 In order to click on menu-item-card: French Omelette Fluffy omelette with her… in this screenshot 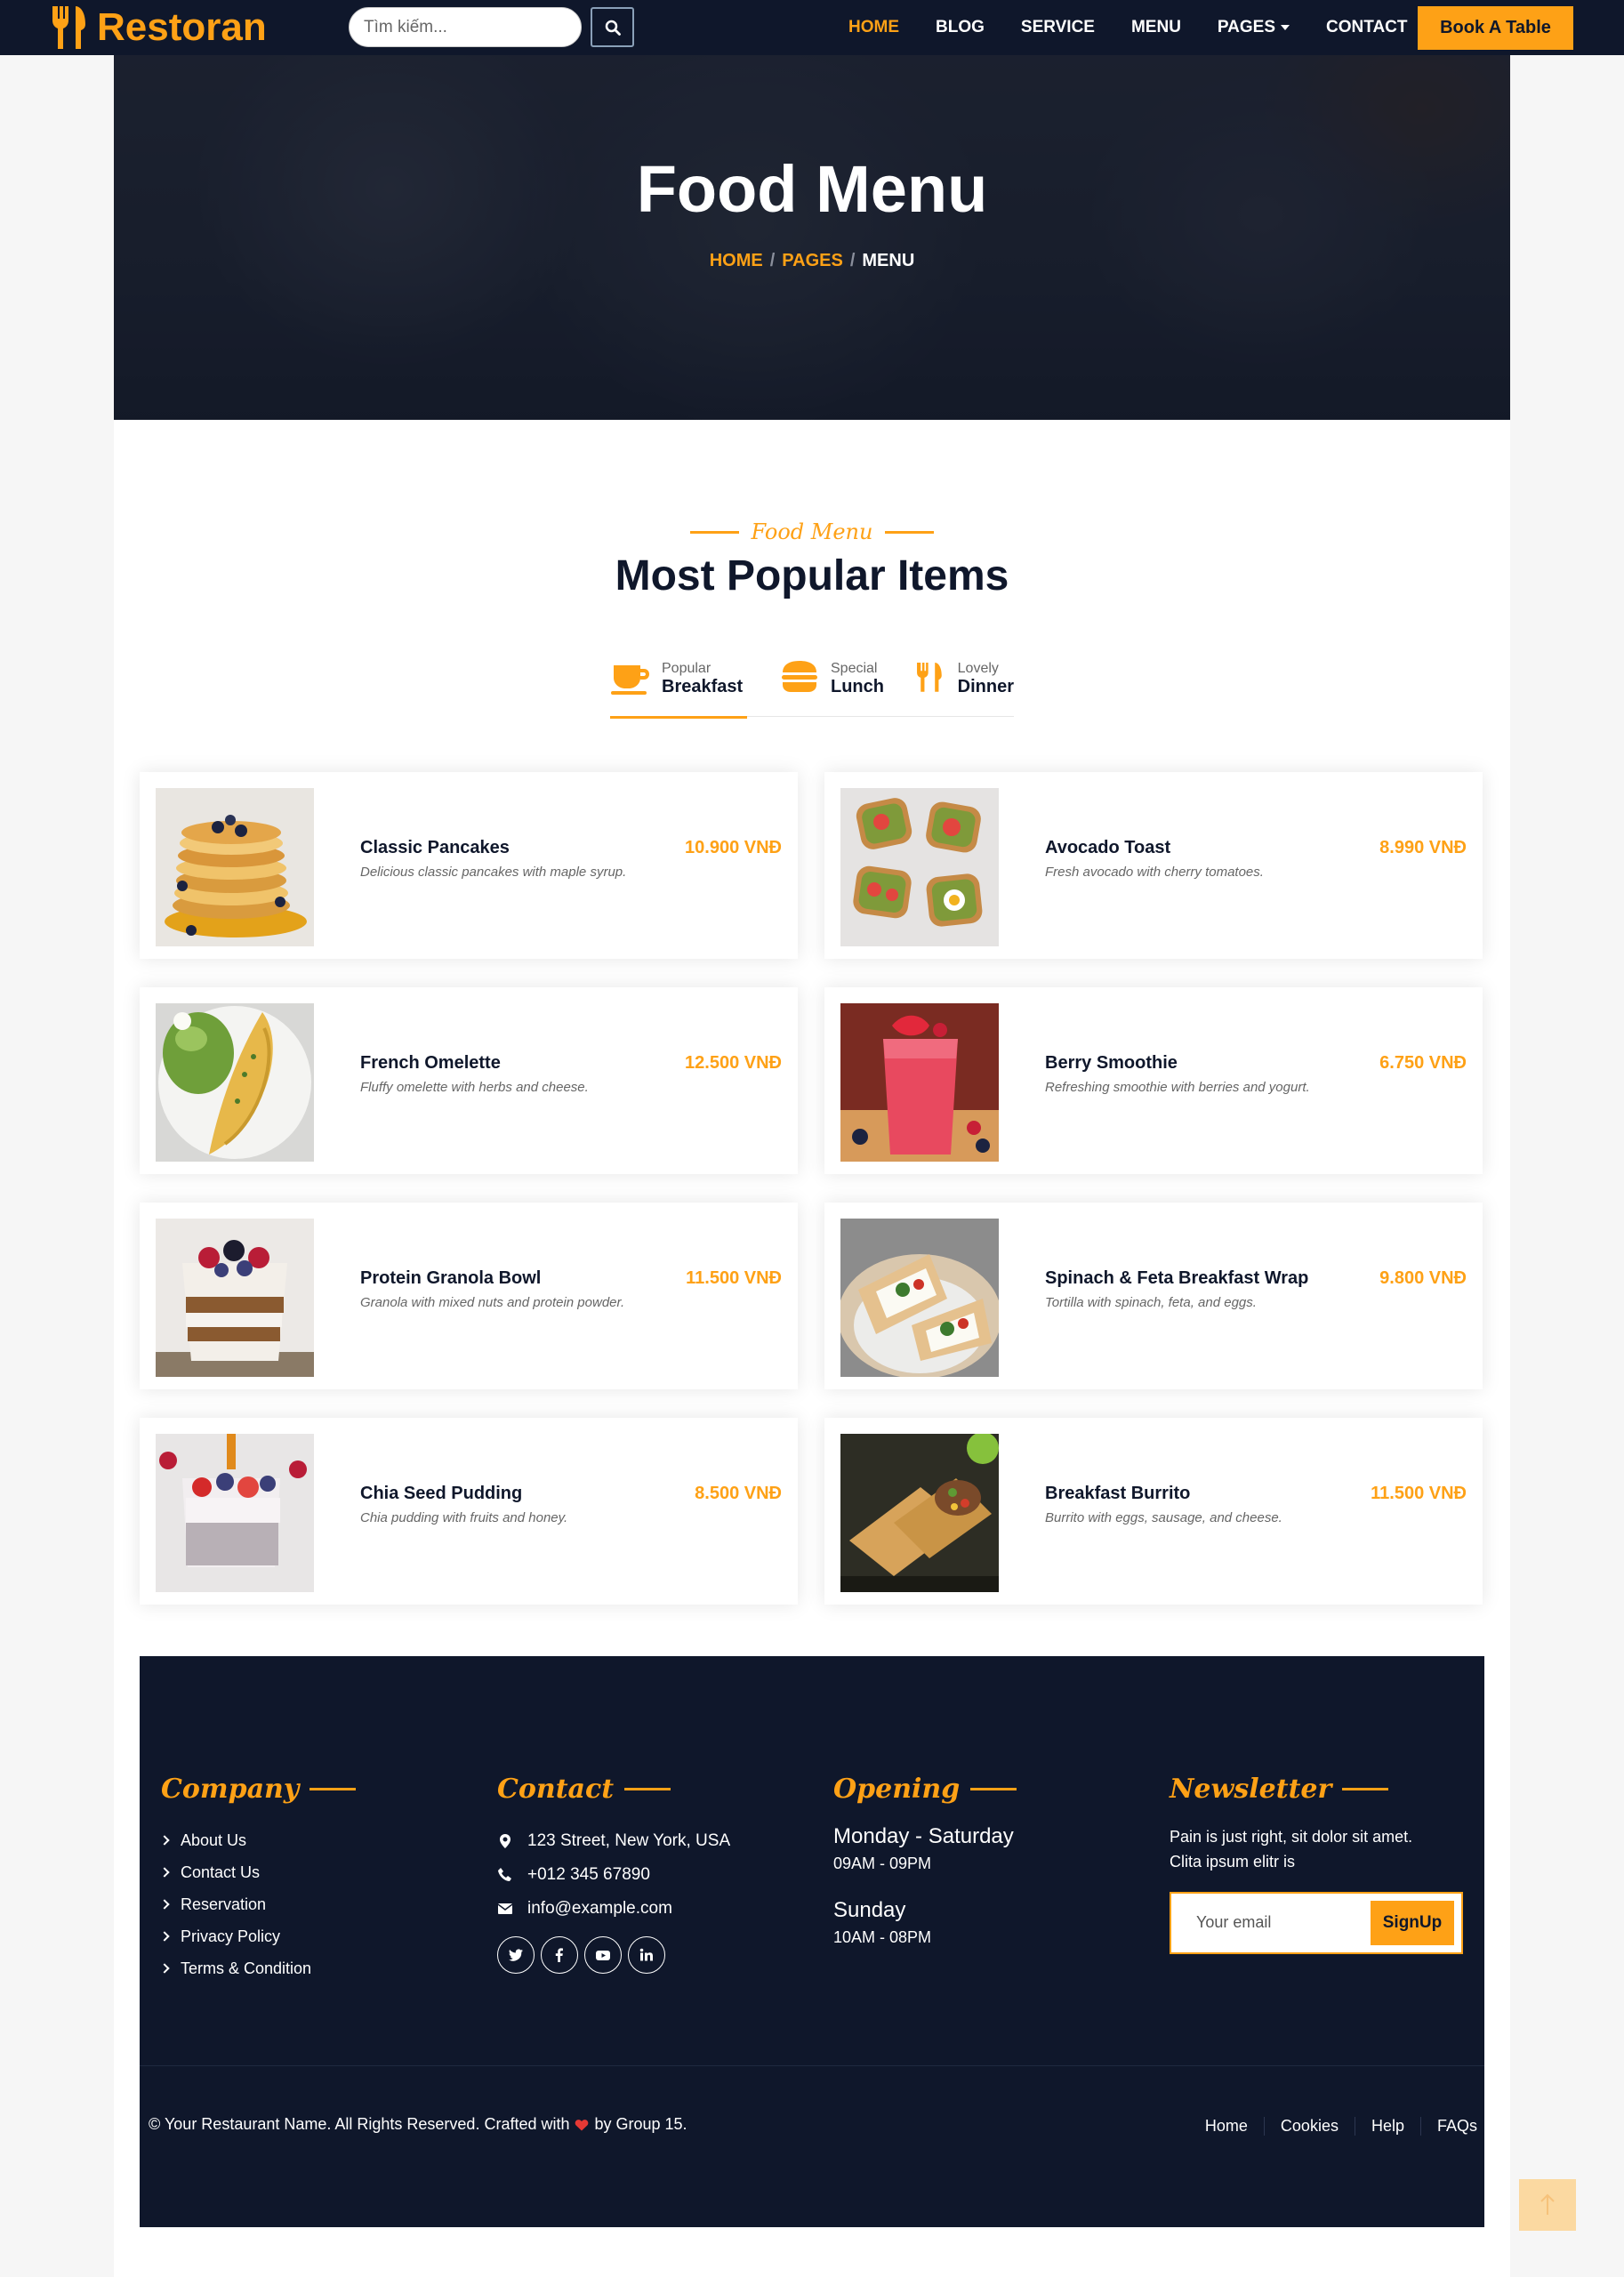, I will do `click(469, 1080)`.